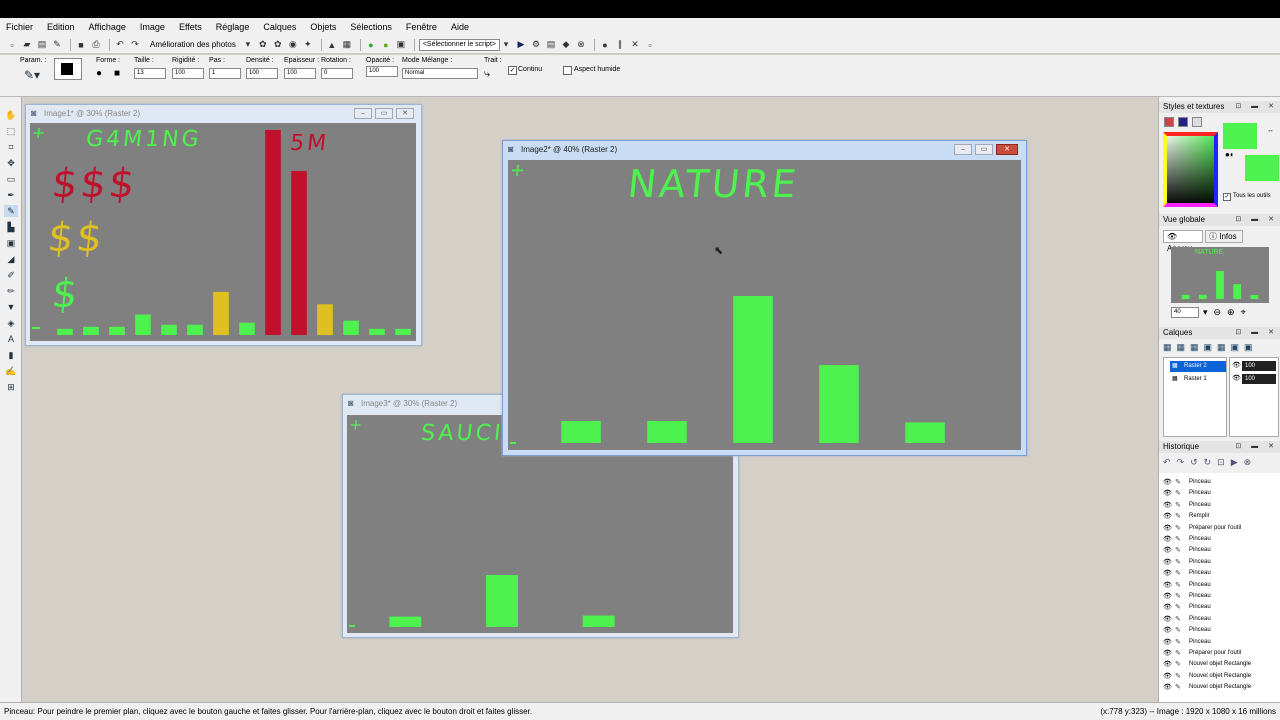  I want to click on pan-tool-icon: ✋, so click(11, 115).